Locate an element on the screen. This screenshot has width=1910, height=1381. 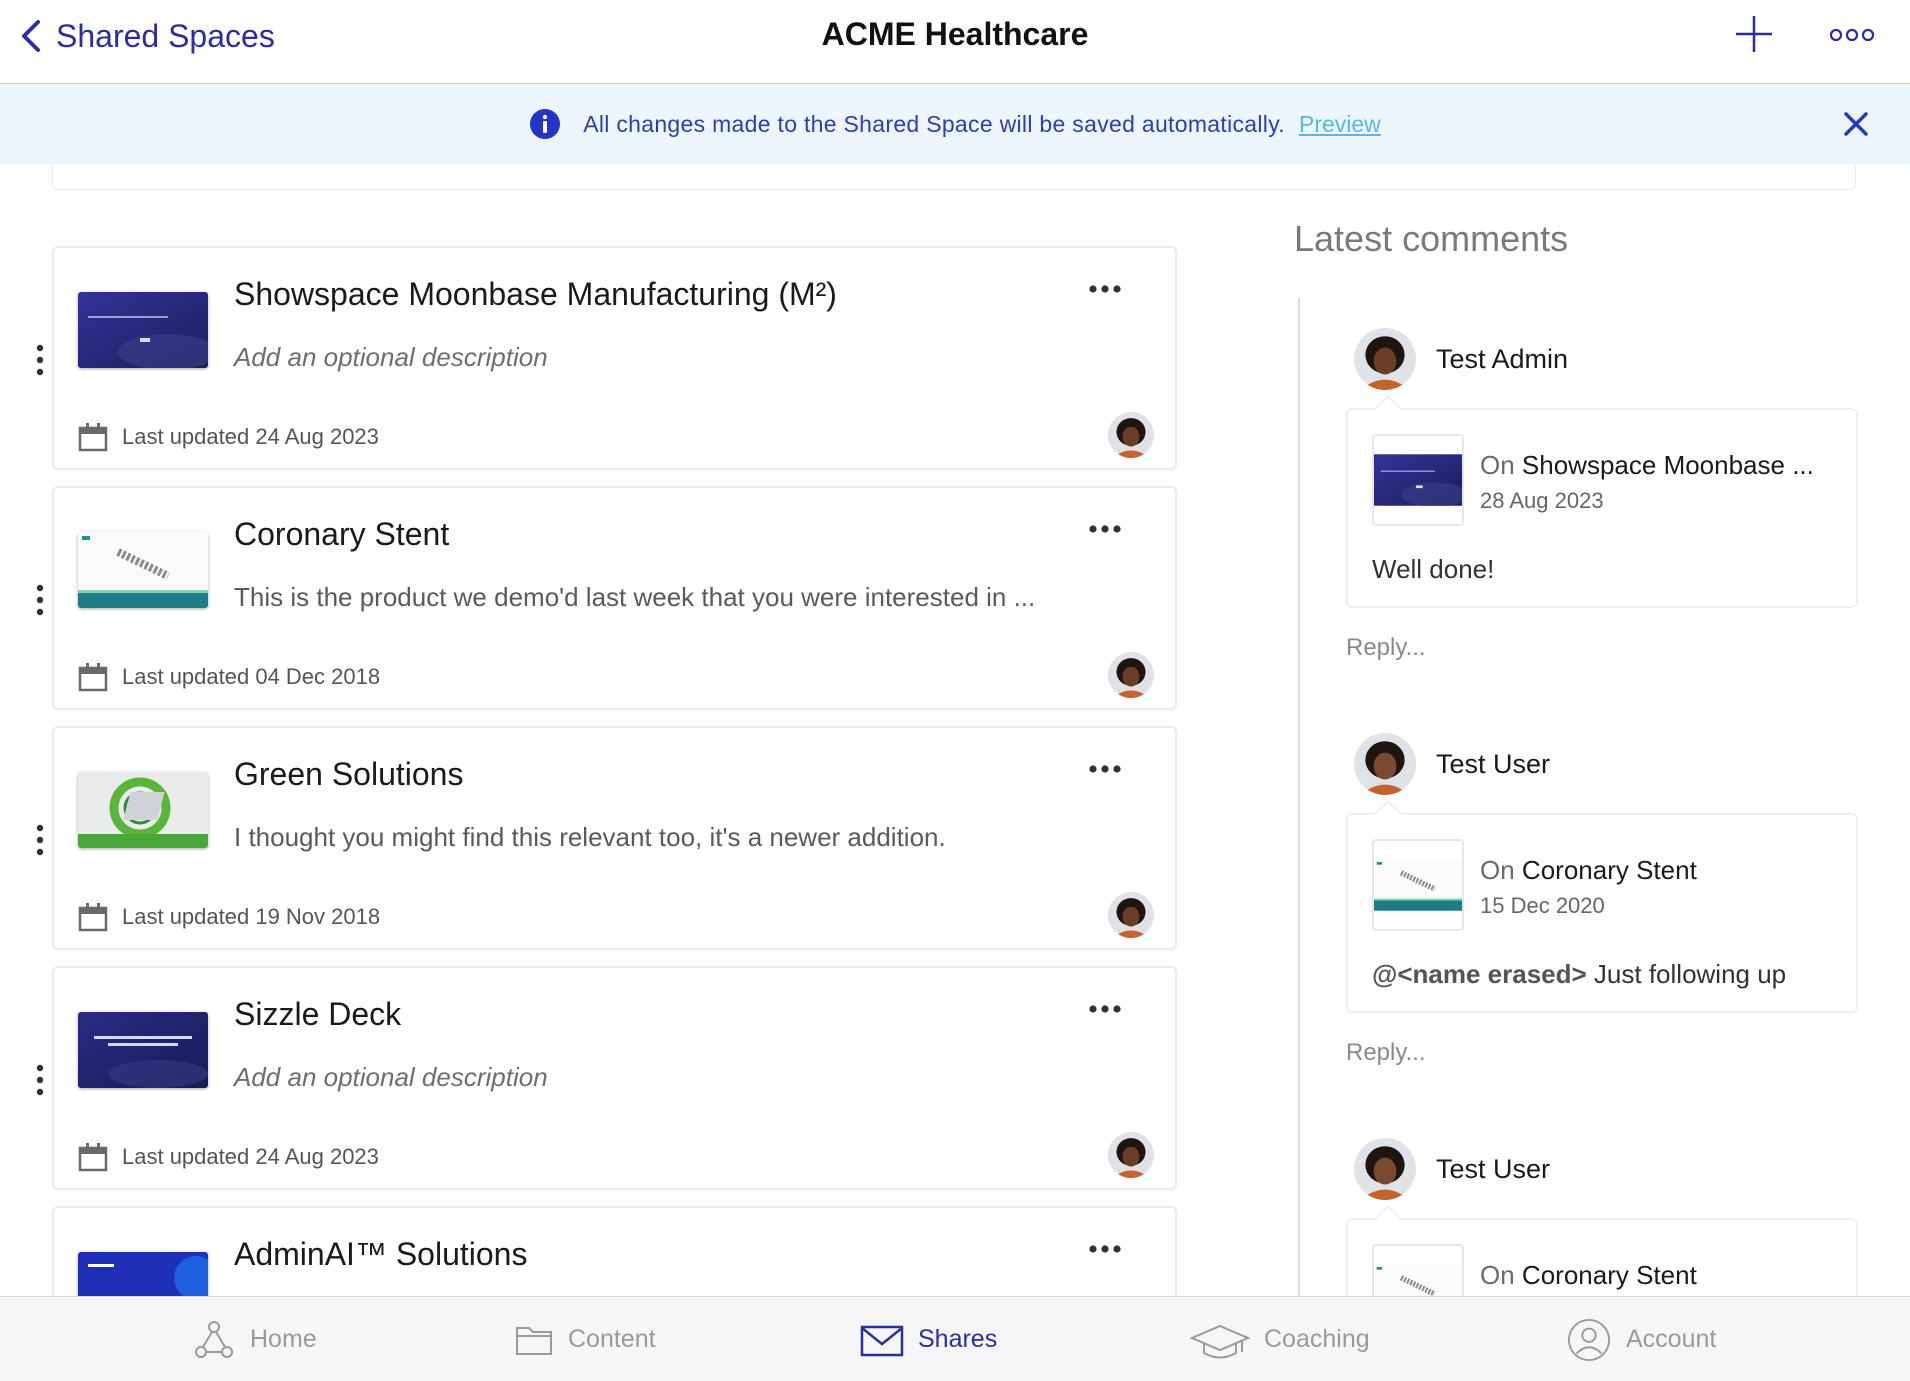
comment-body: Well done! is located at coordinates (1433, 569).